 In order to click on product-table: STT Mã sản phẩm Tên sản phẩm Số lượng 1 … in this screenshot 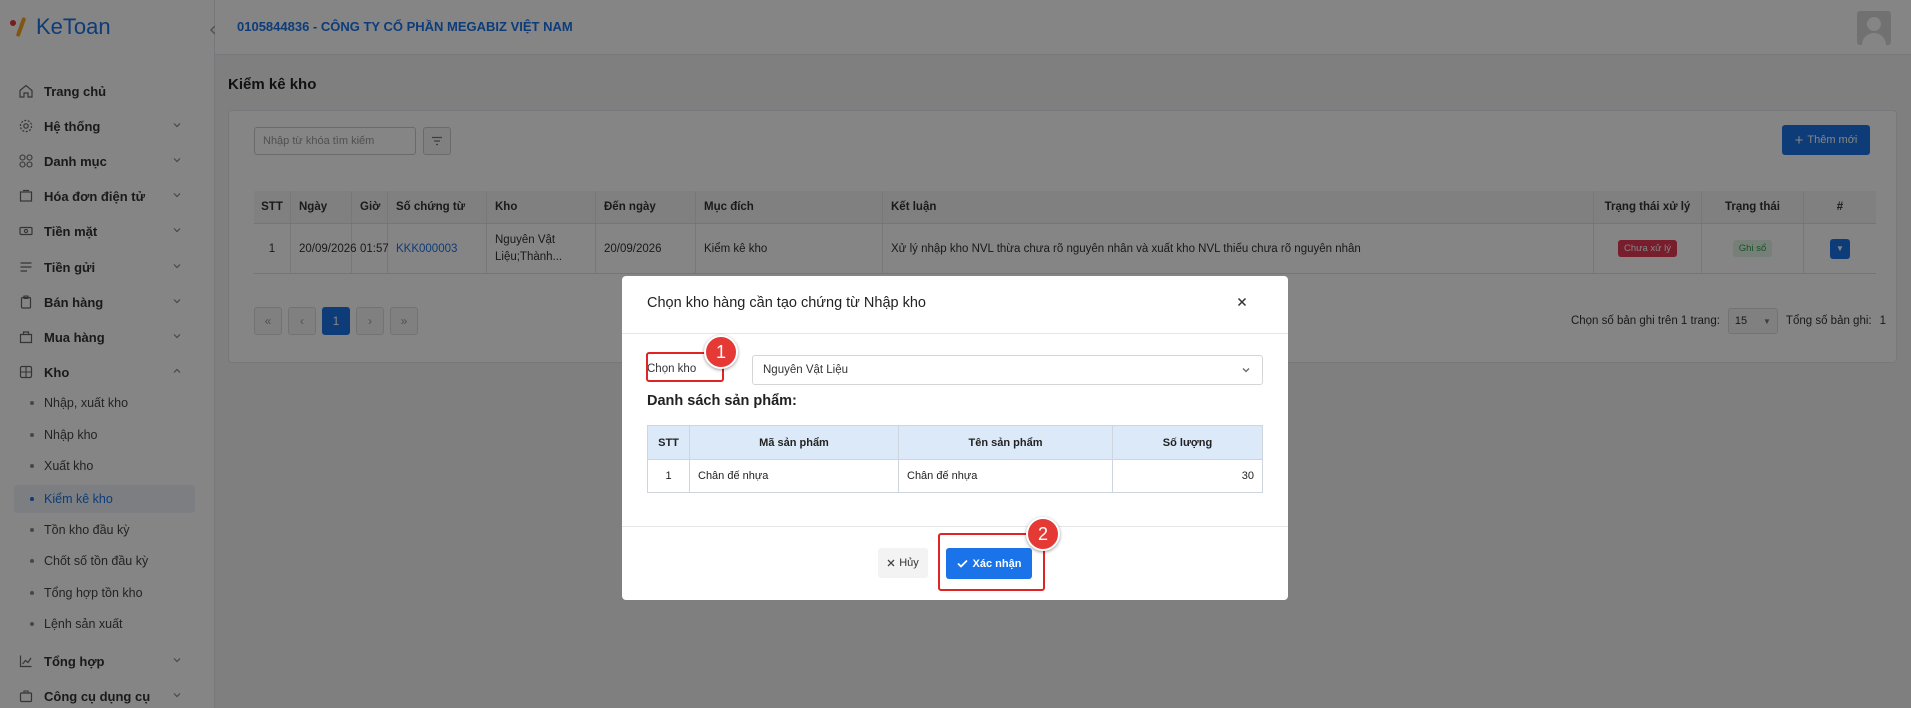, I will do `click(955, 459)`.